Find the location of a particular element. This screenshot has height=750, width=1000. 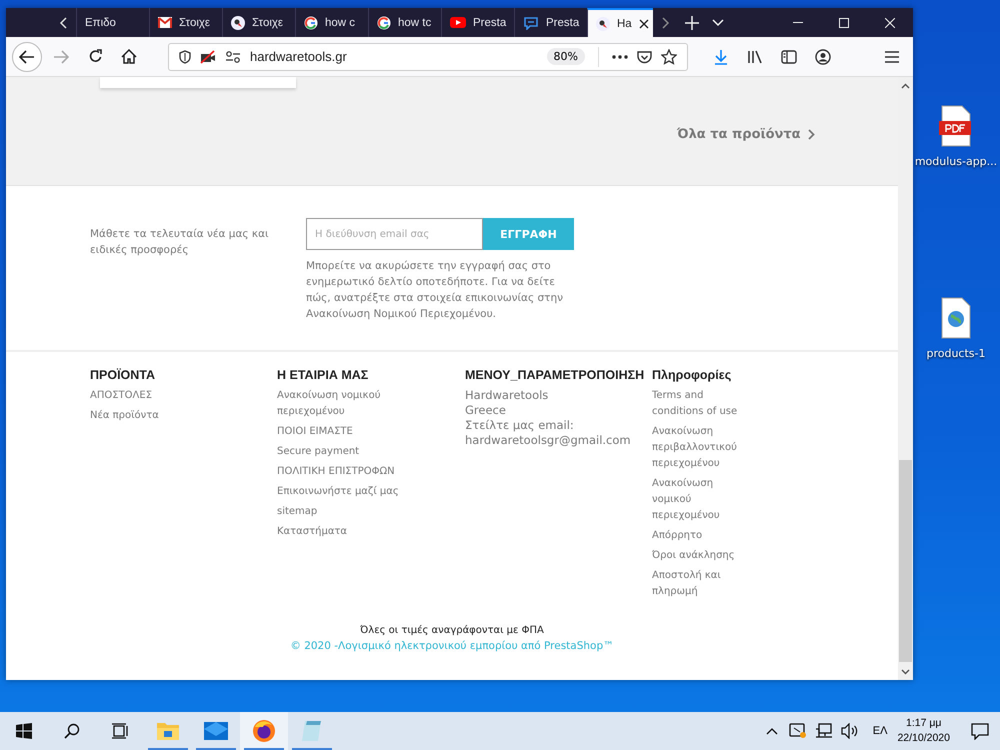

menu-icon is located at coordinates (892, 56).